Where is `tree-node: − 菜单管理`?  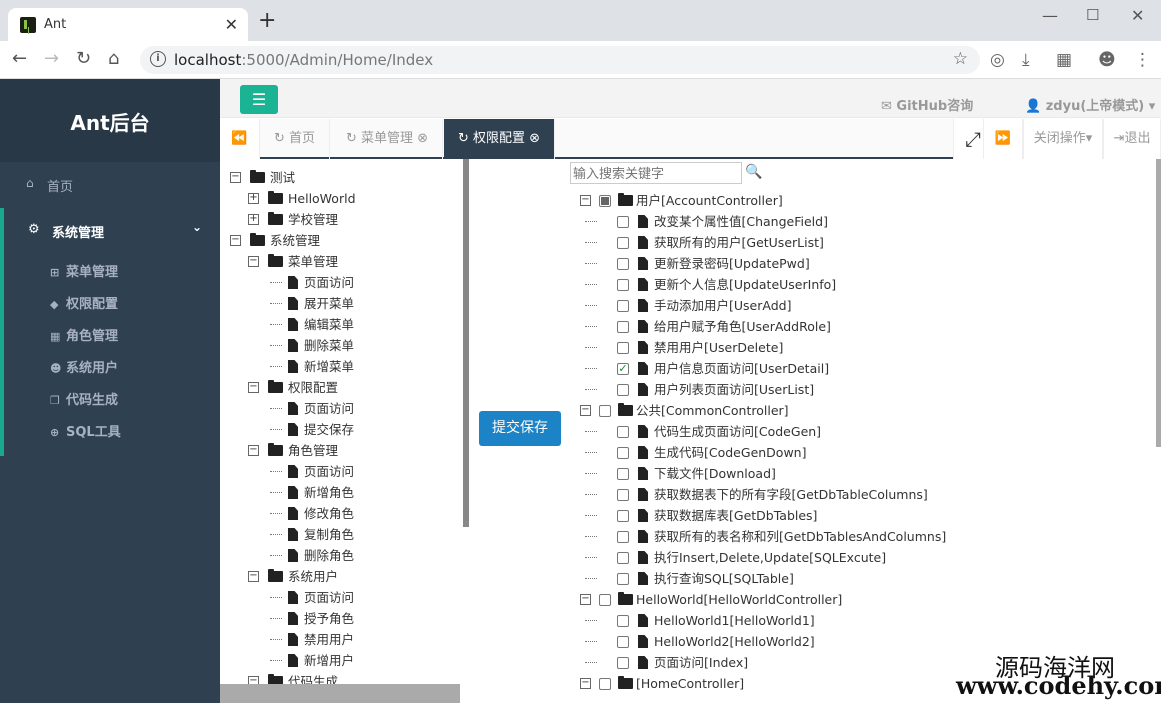
tree-node: − 菜单管理 is located at coordinates (341, 261).